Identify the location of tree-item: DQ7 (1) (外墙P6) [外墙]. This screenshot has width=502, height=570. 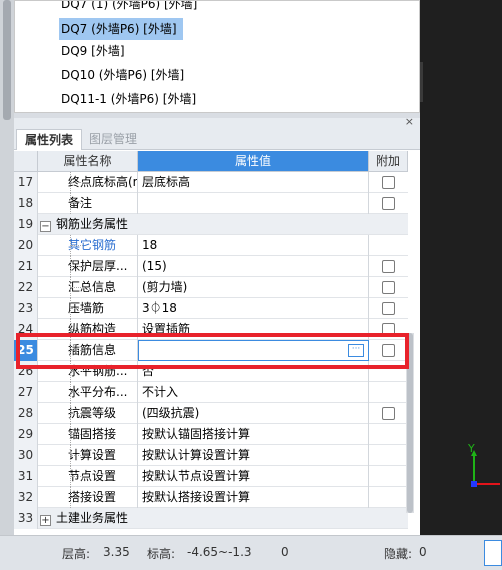
(131, 8).